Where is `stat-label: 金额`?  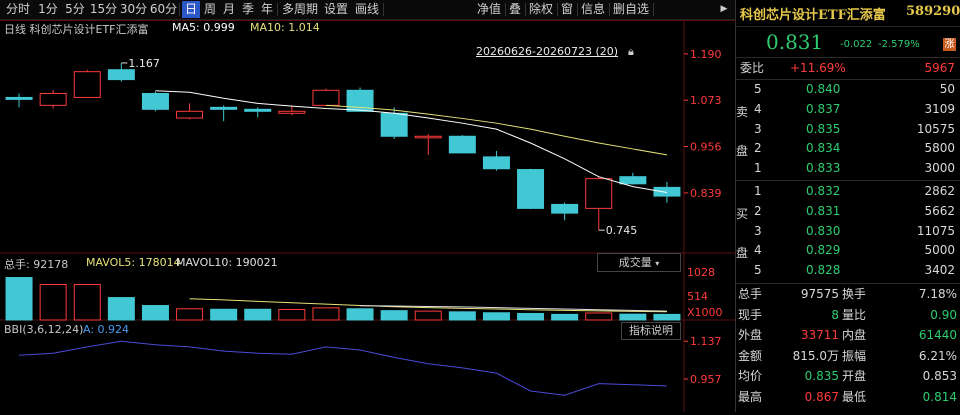
stat-label: 金额 is located at coordinates (750, 355).